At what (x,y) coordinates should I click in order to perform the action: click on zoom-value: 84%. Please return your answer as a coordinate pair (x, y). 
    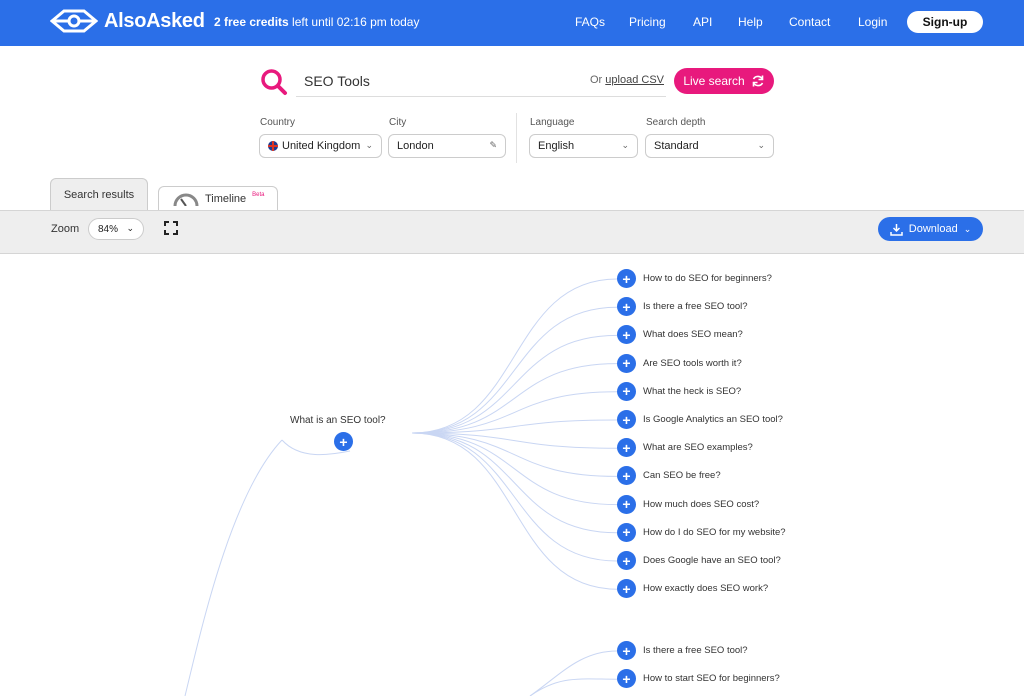
    Looking at the image, I should click on (108, 229).